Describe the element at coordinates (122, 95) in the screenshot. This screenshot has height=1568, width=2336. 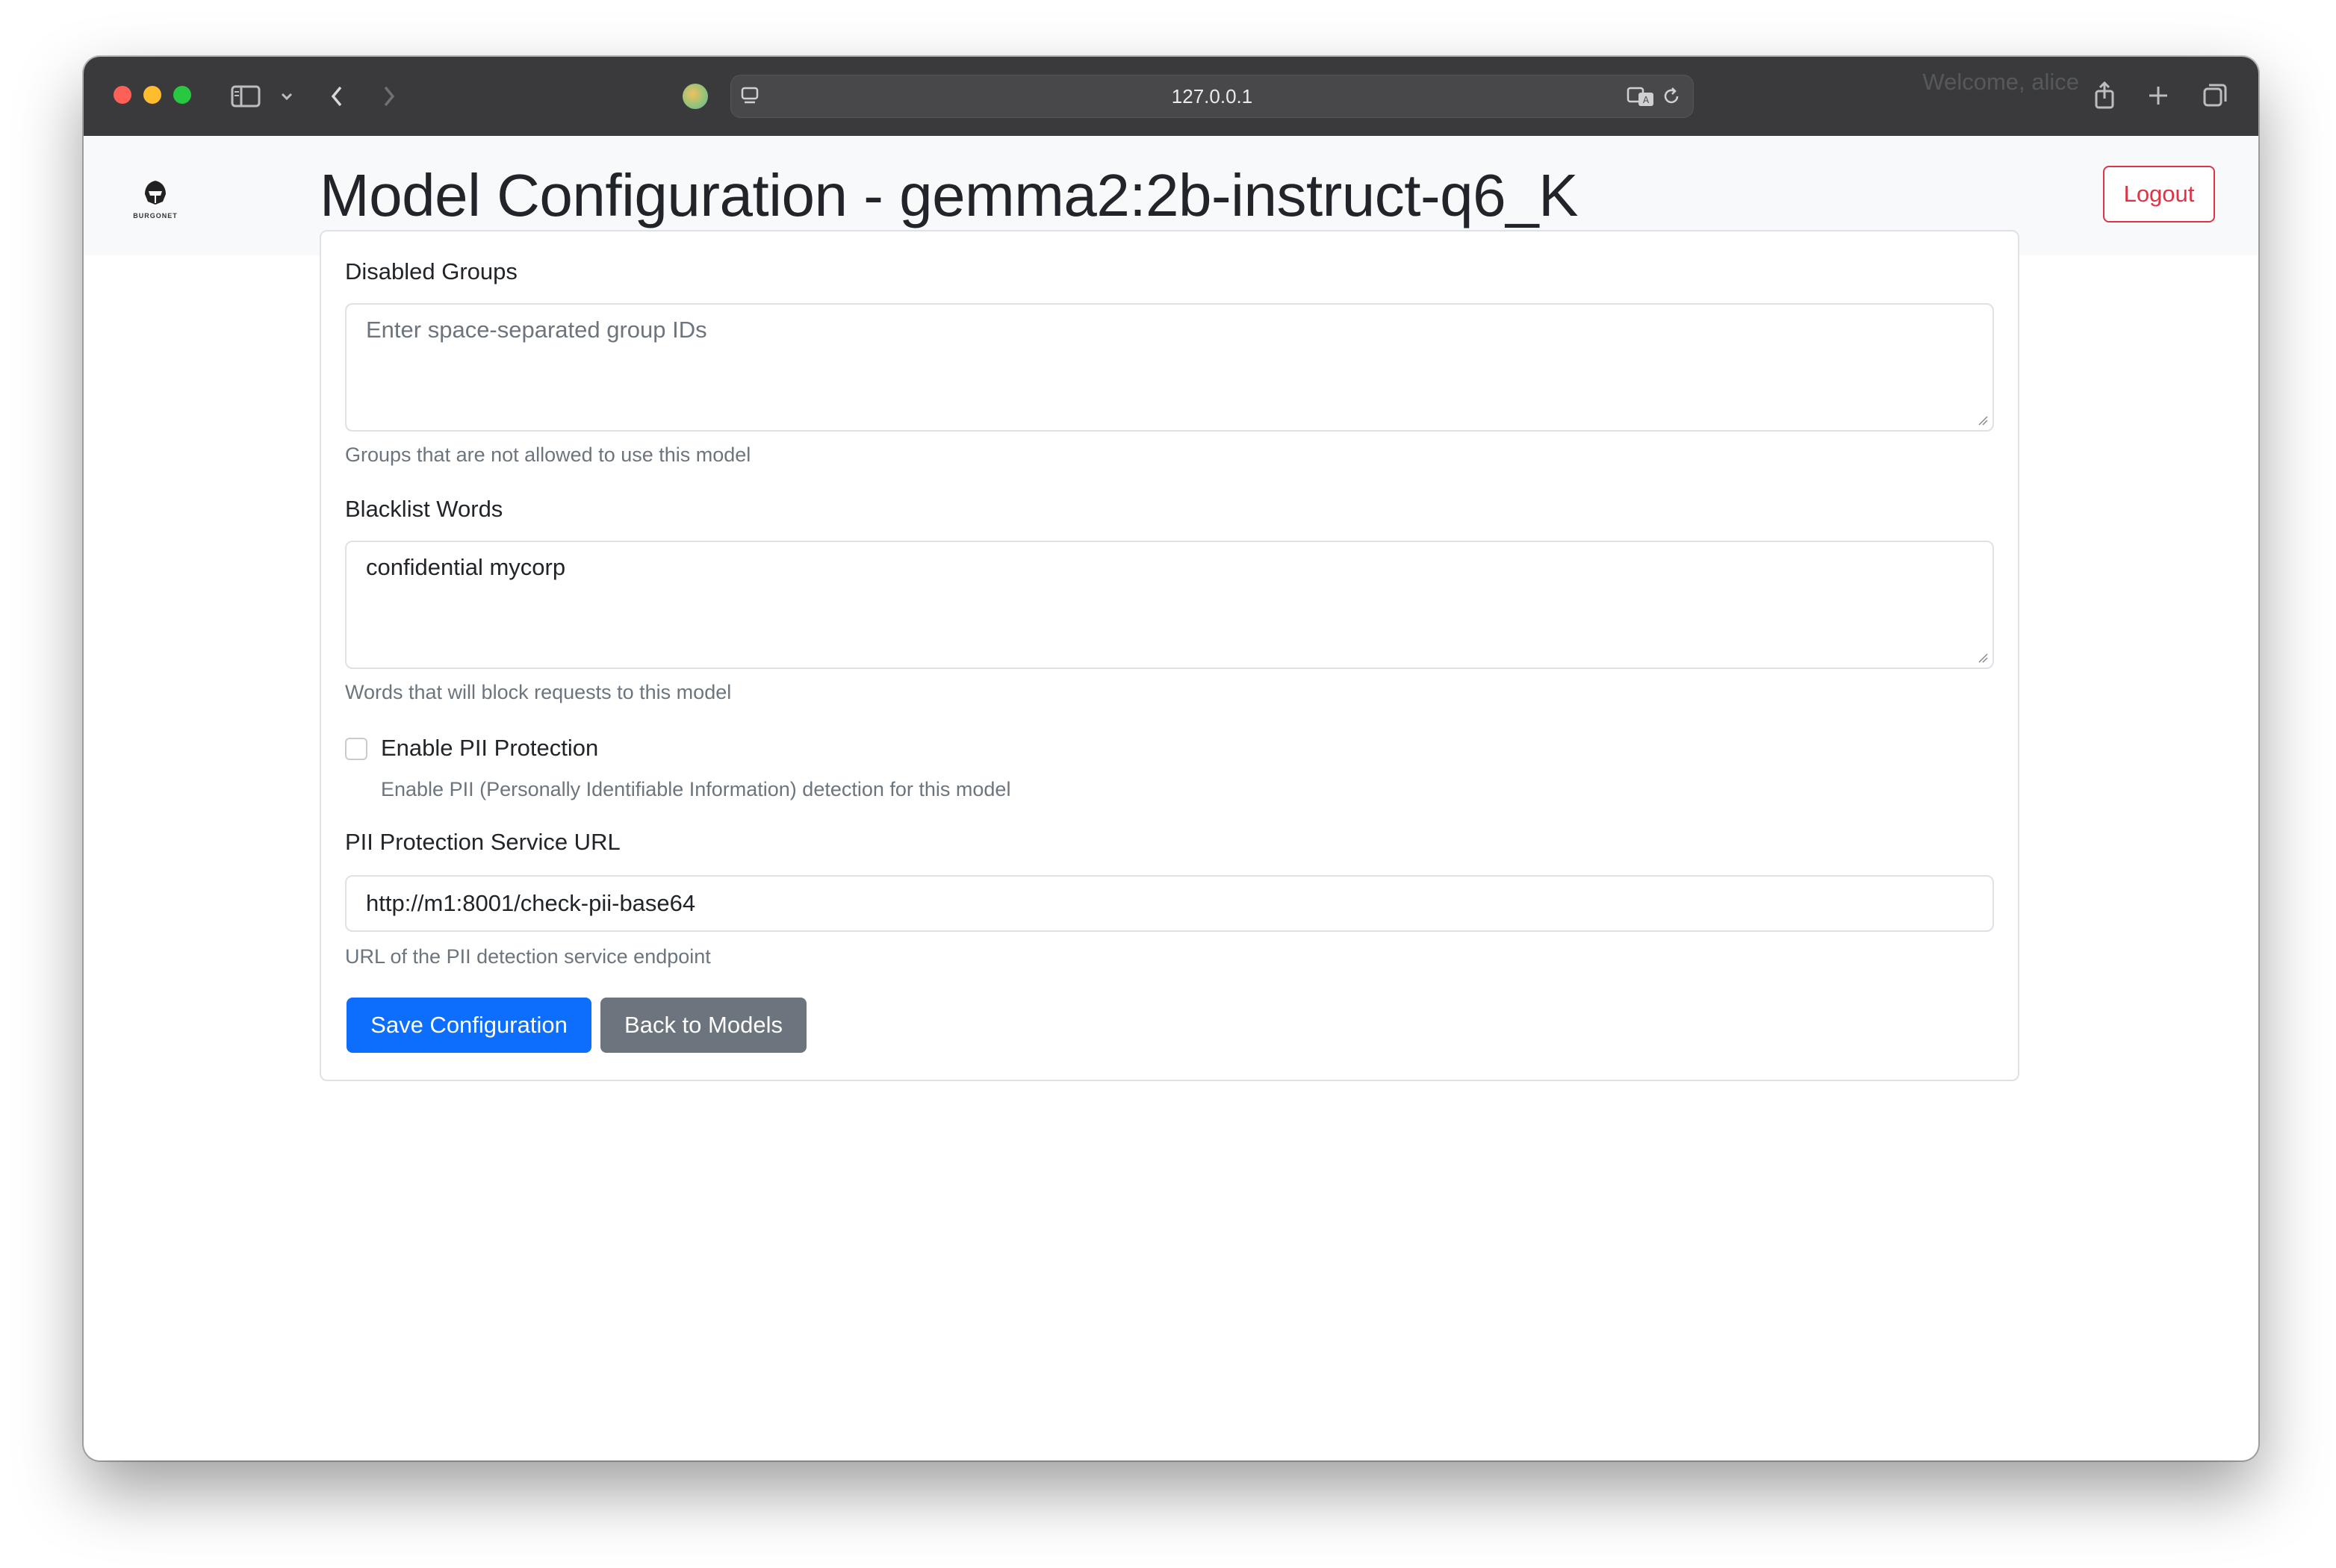
I see `close-window-button` at that location.